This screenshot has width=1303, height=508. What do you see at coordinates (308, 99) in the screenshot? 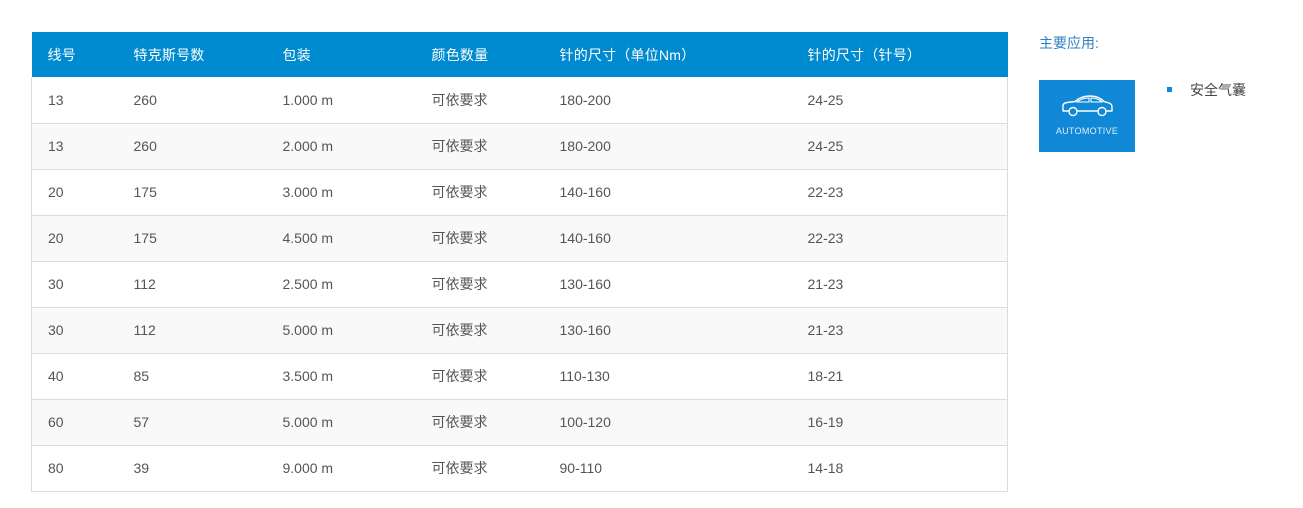
I see `cell-packaging: 1.000 m` at bounding box center [308, 99].